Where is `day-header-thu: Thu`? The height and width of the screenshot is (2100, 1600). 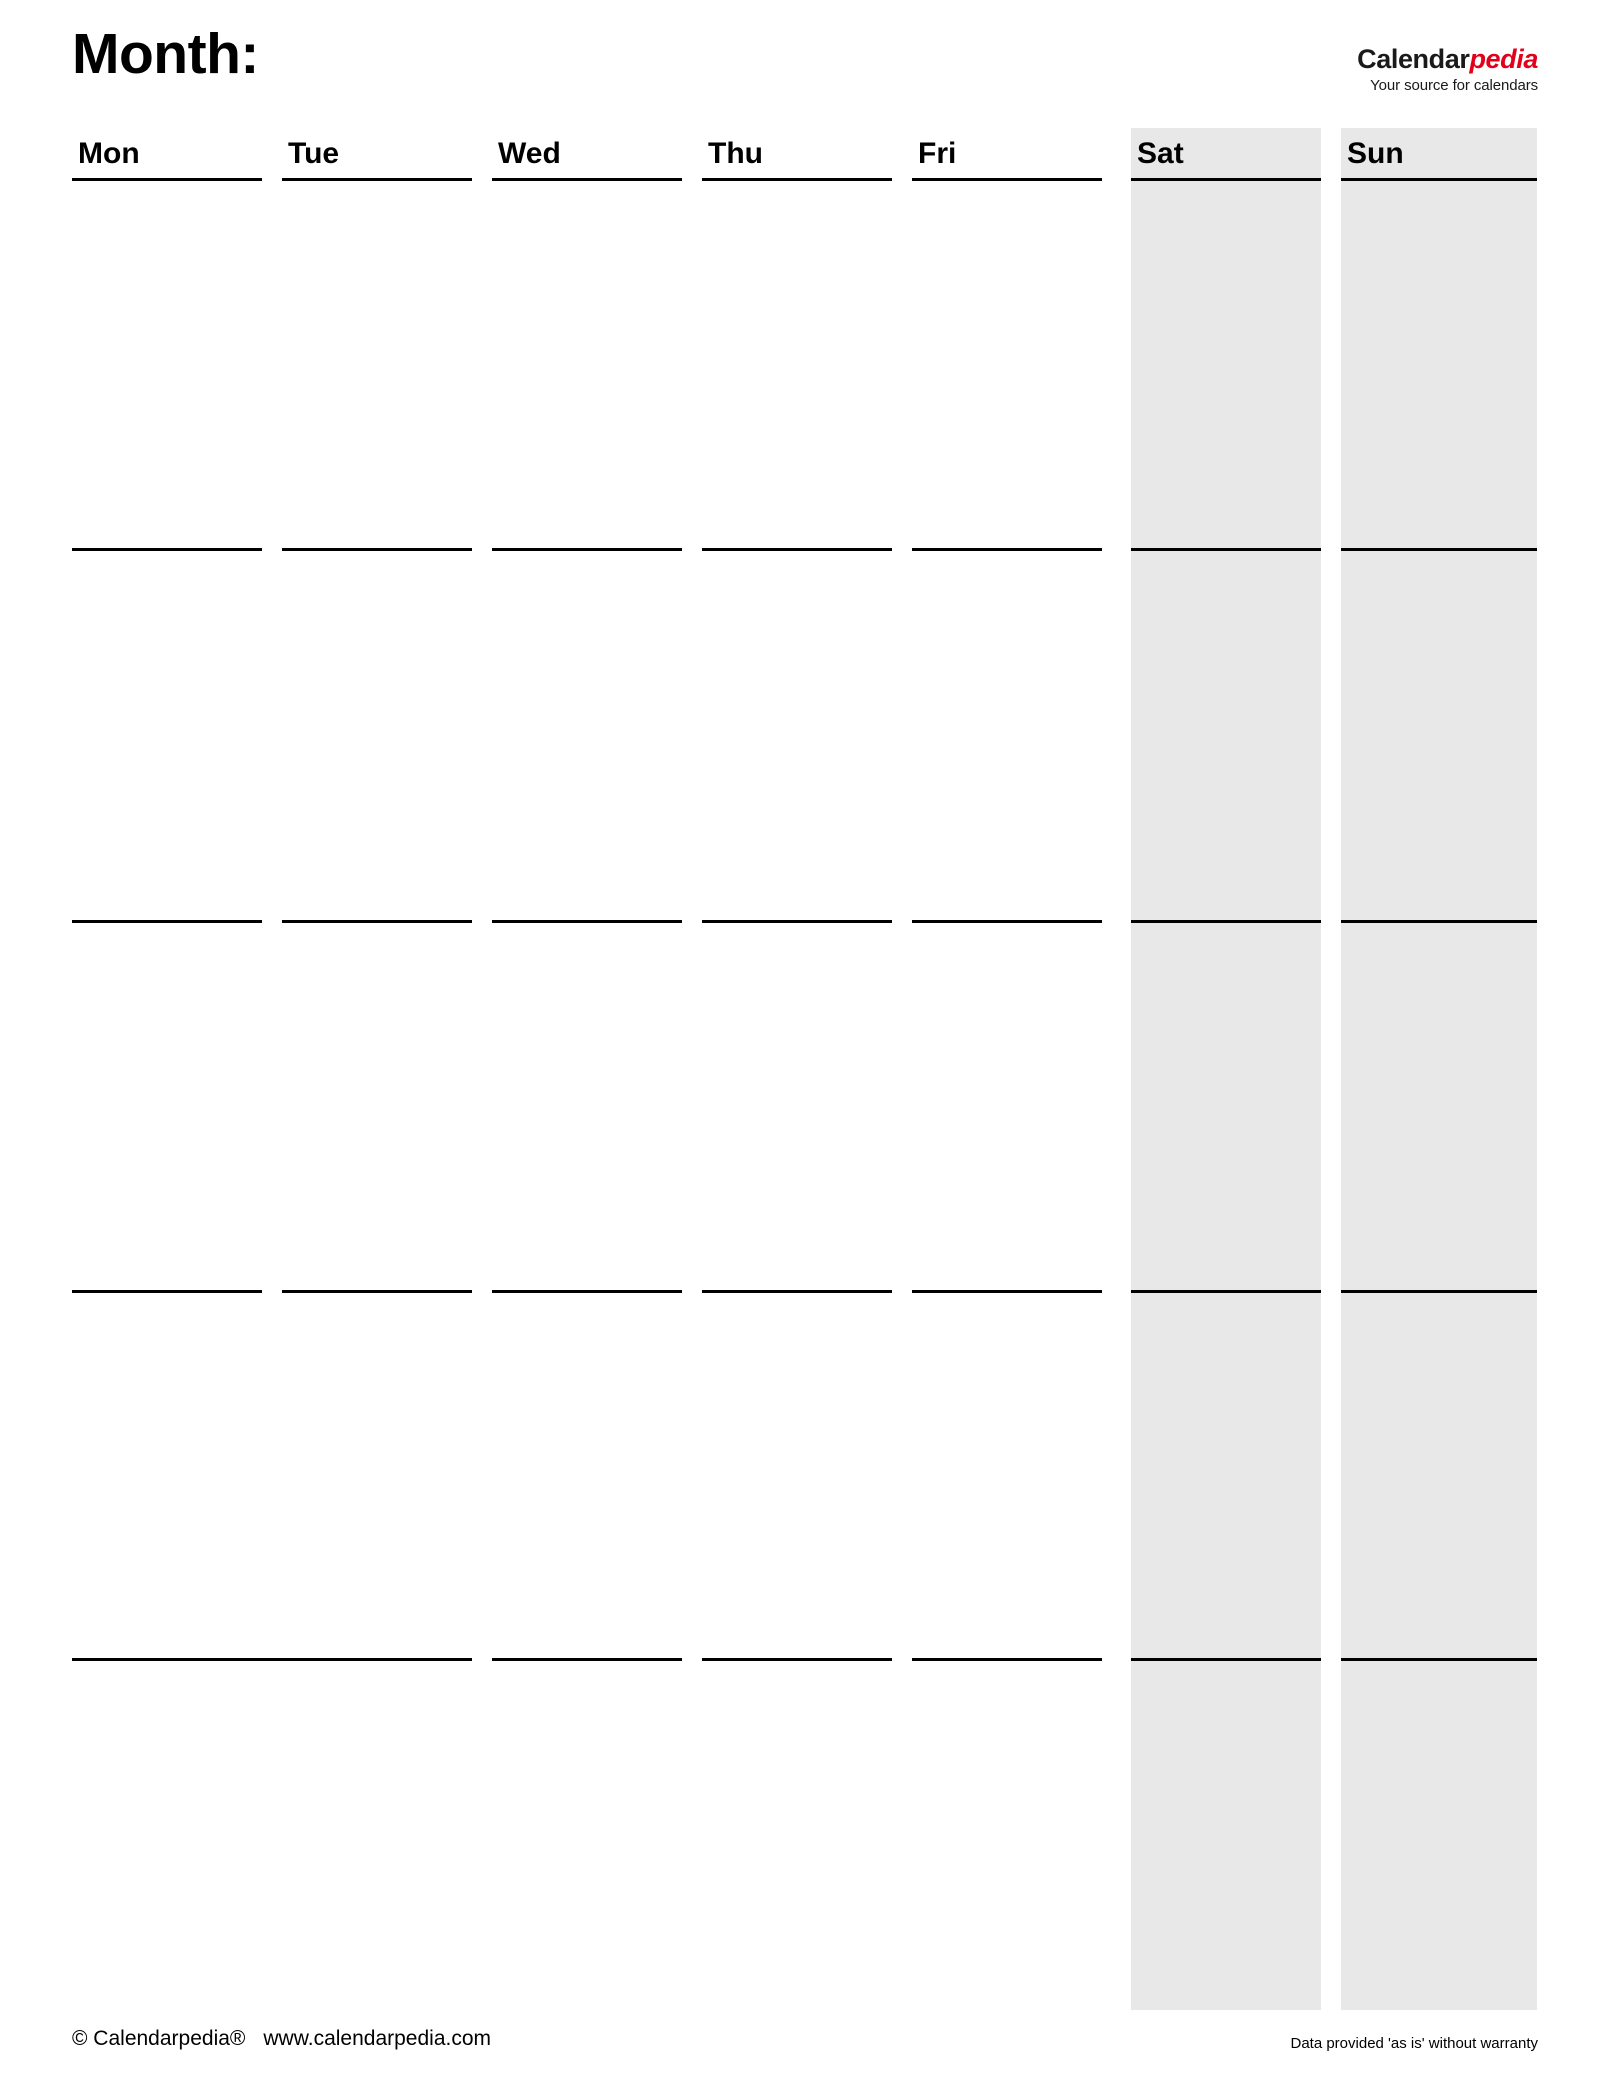
day-header-thu: Thu is located at coordinates (797, 155).